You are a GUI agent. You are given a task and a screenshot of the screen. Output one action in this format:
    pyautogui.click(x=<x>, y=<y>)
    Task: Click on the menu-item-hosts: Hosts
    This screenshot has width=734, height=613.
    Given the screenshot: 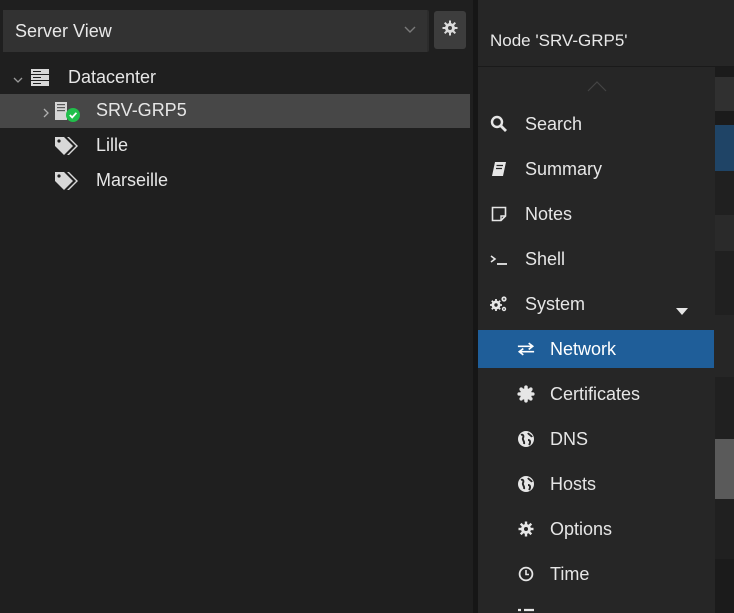 What is the action you would take?
    pyautogui.click(x=596, y=484)
    